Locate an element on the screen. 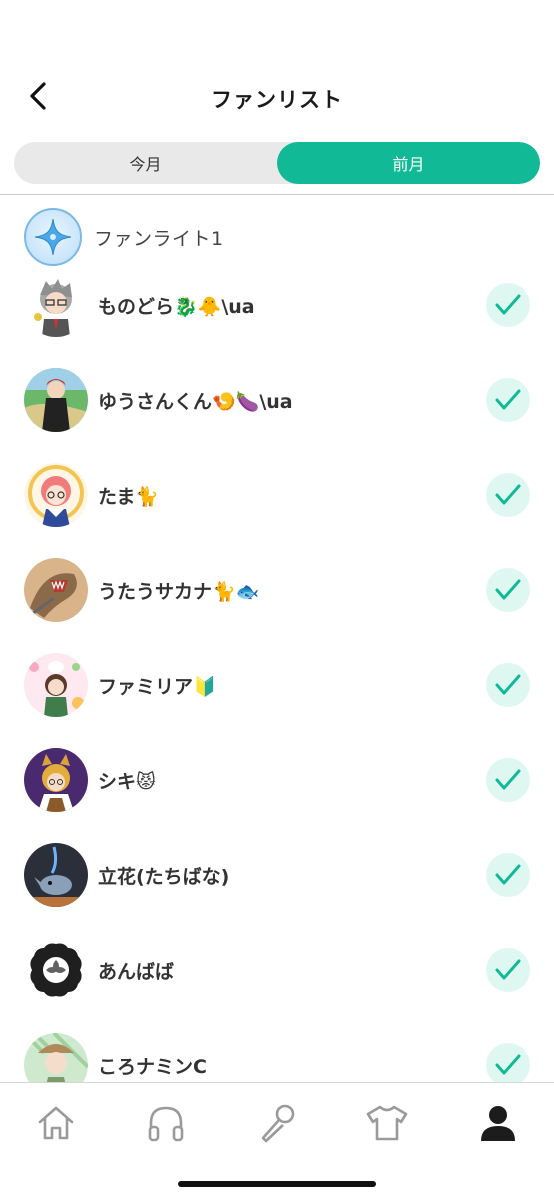 The width and height of the screenshot is (554, 1200). fan-name: ファミリア🔰 is located at coordinates (157, 686).